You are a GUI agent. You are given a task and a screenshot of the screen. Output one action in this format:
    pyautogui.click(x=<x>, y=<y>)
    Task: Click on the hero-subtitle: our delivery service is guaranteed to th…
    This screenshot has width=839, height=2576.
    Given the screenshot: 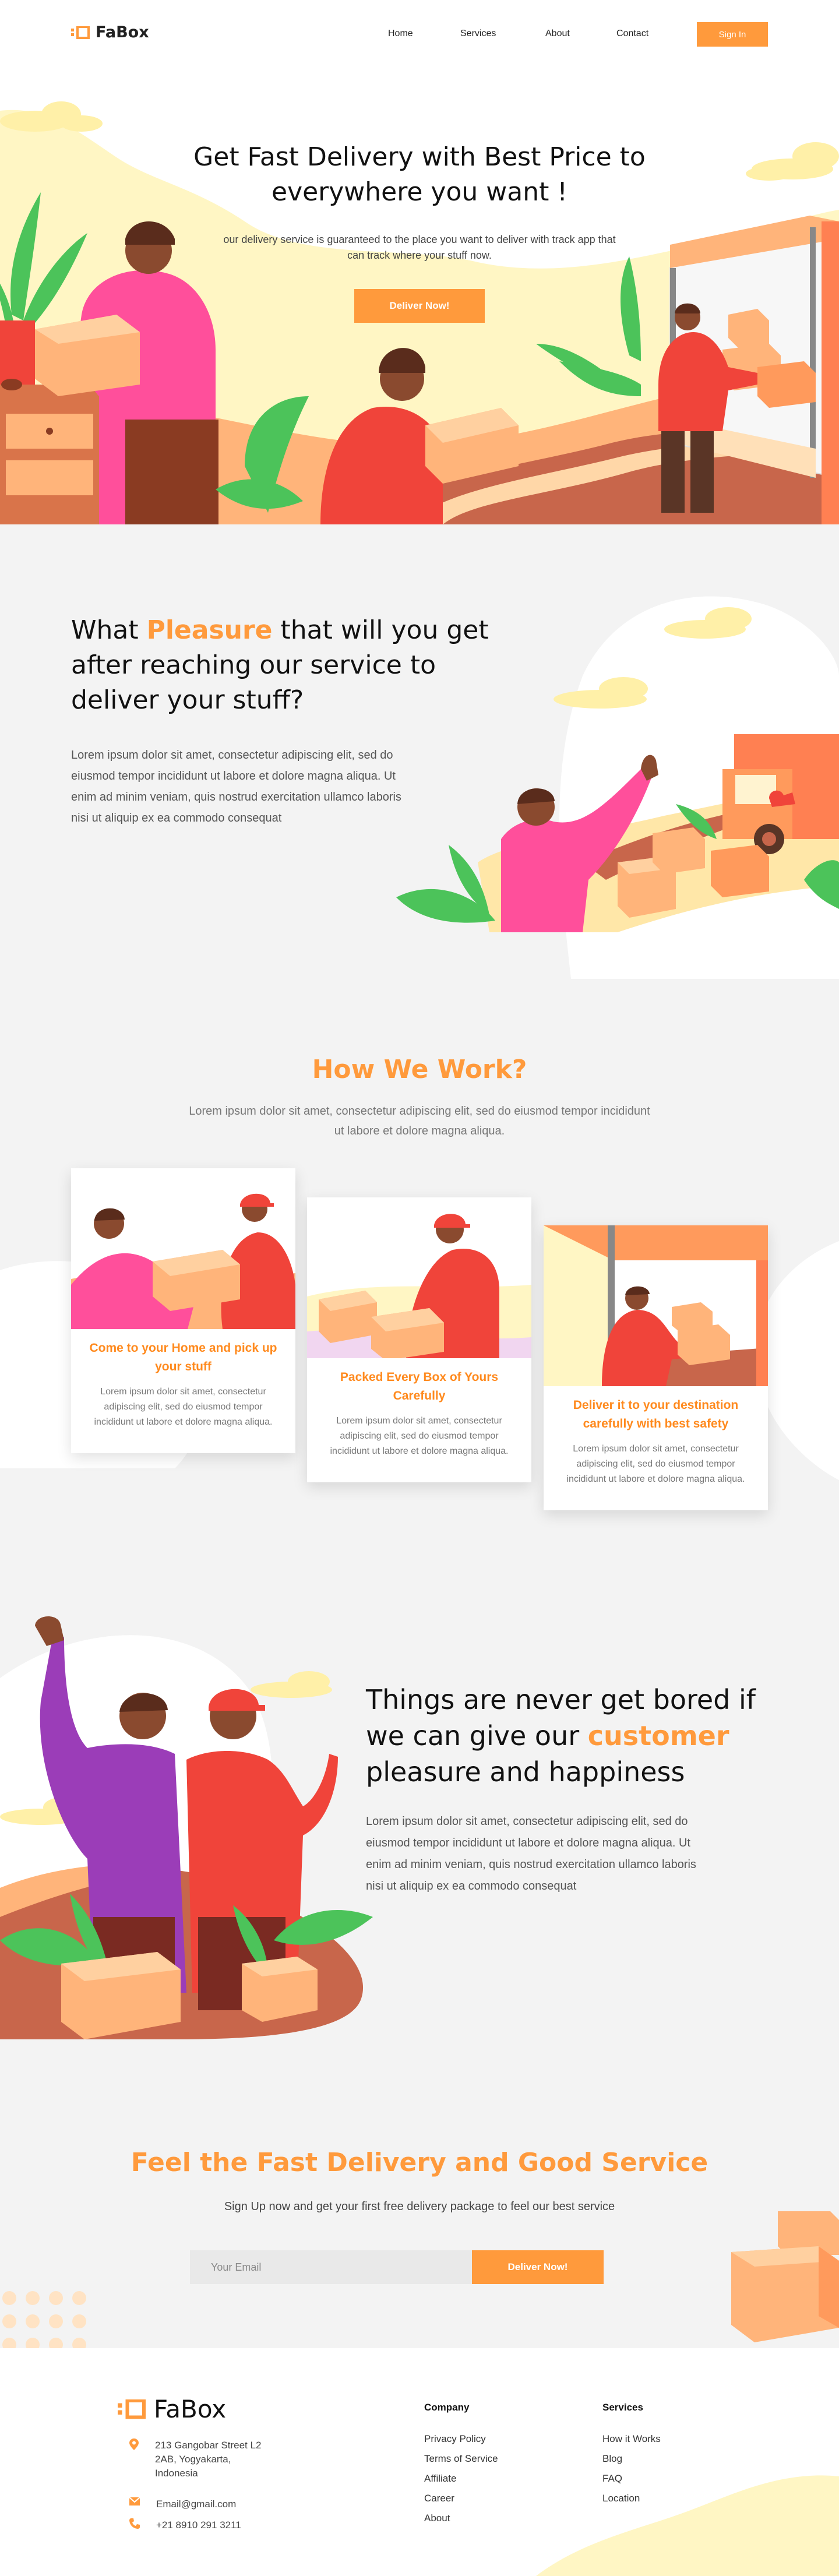 What is the action you would take?
    pyautogui.click(x=419, y=247)
    